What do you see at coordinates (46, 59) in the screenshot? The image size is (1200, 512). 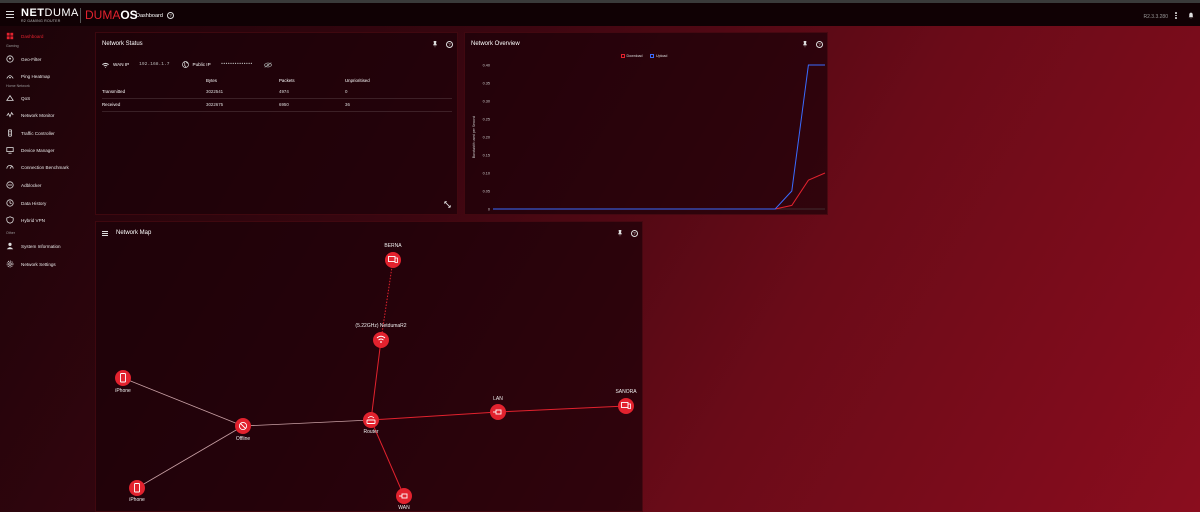 I see `sidebar-item-geo-filter: Geo-Filter` at bounding box center [46, 59].